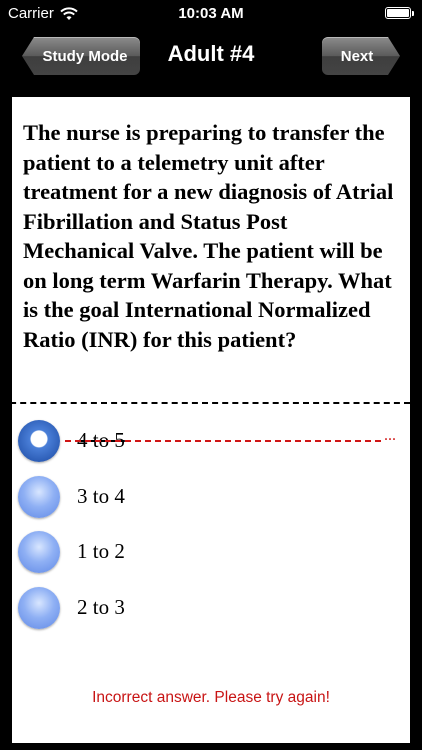 The width and height of the screenshot is (422, 750). Describe the element at coordinates (101, 496) in the screenshot. I see `answer-label: 3 to 4` at that location.